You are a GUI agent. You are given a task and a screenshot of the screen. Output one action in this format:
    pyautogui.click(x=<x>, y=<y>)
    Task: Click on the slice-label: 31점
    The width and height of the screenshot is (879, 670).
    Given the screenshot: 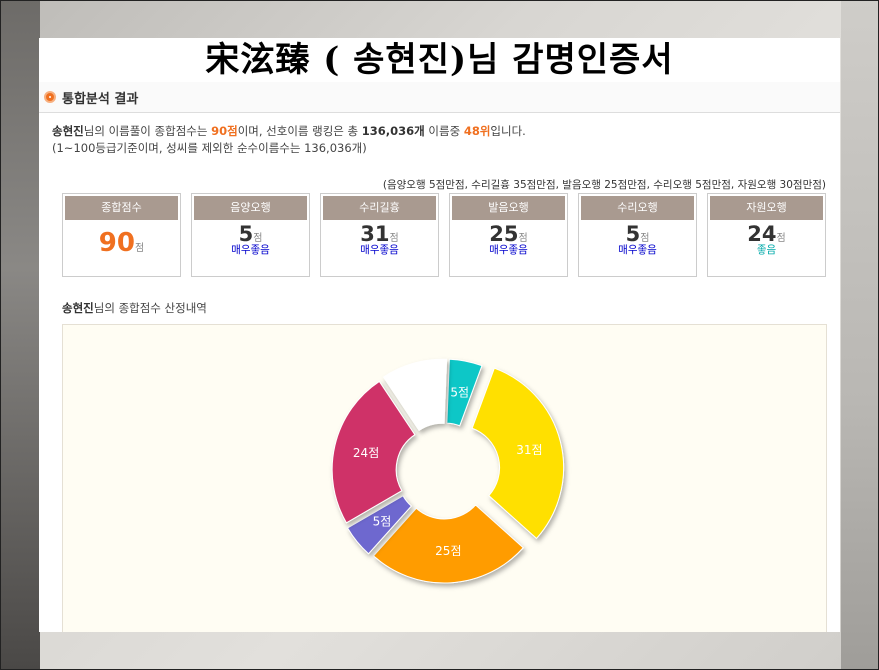 What is the action you would take?
    pyautogui.click(x=529, y=450)
    